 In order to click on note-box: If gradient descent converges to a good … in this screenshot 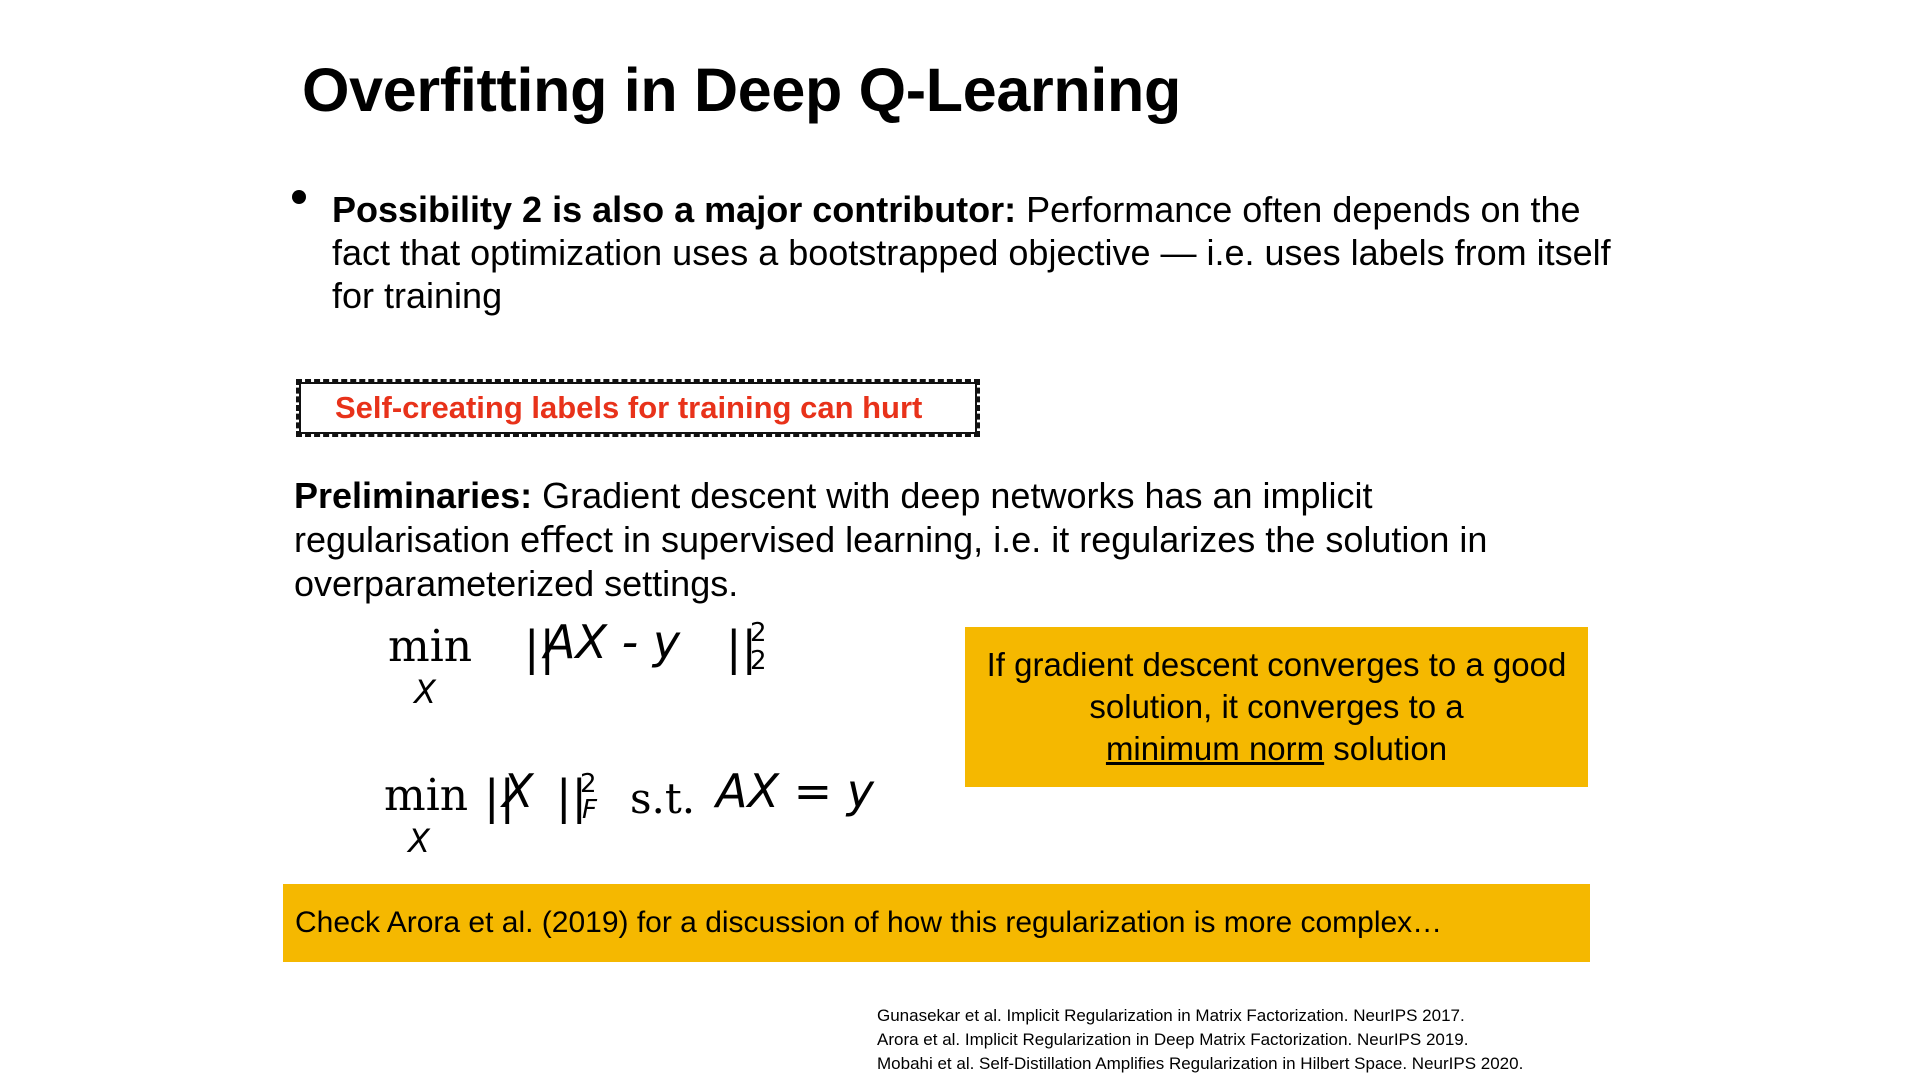, I will do `click(1276, 707)`.